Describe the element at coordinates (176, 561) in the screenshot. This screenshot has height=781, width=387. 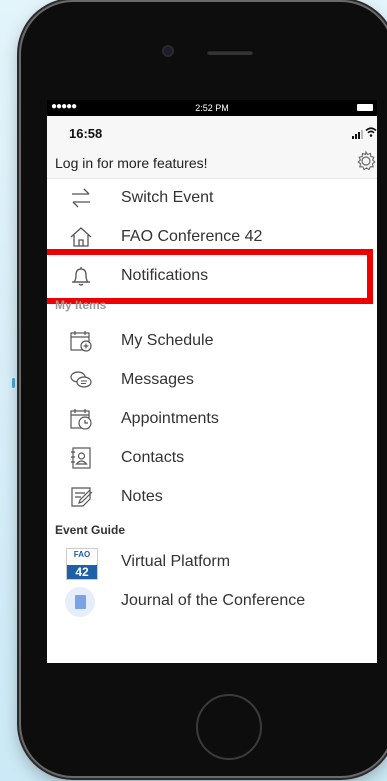
I see `menu-item-label: Virtual Platform` at that location.